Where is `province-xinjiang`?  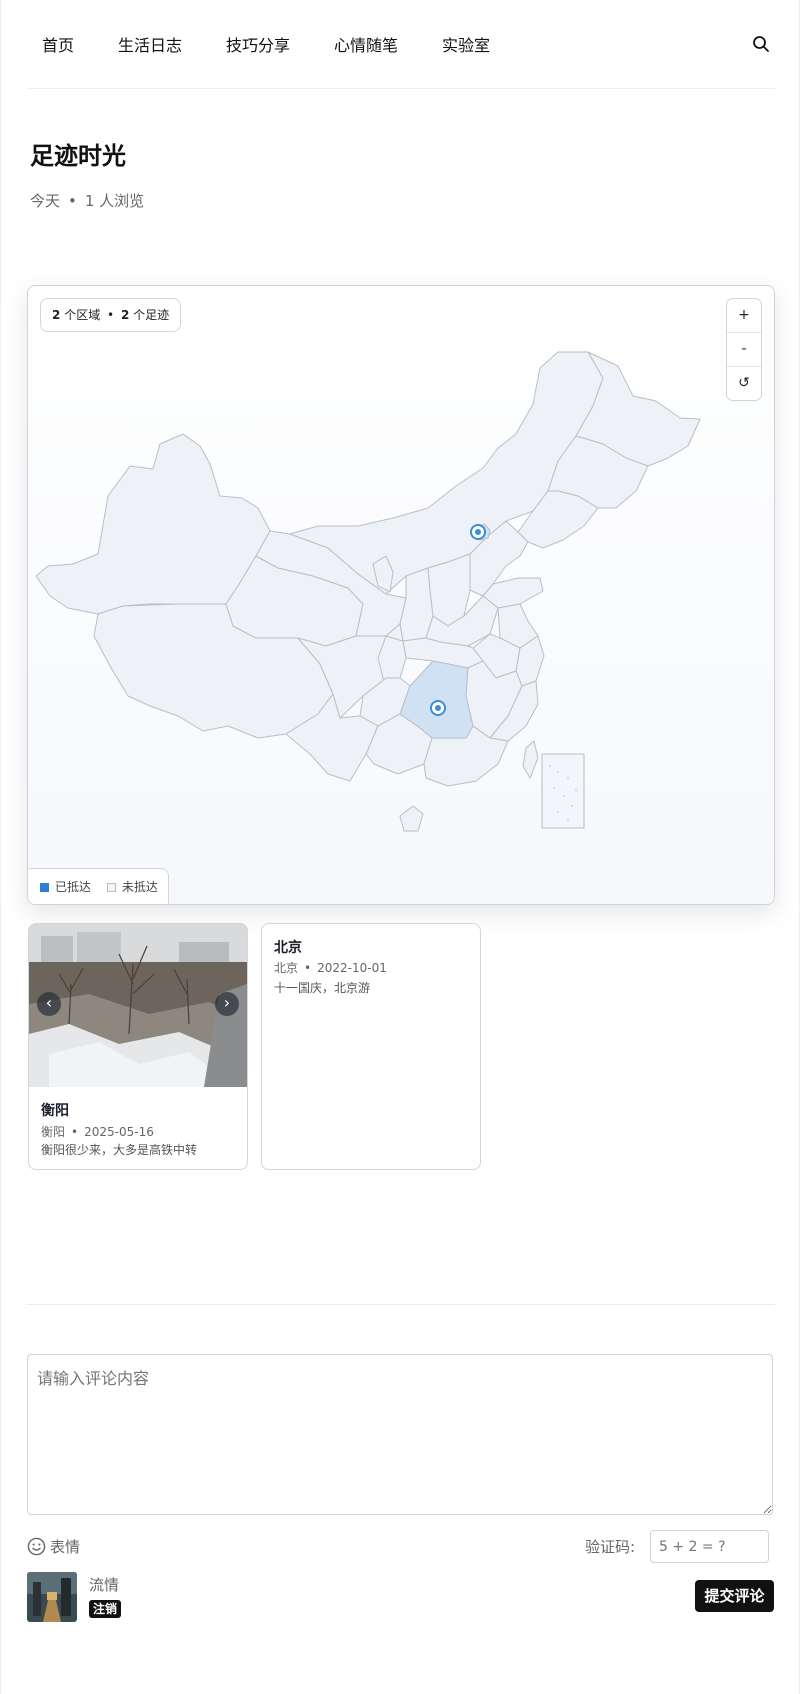
province-xinjiang is located at coordinates (153, 524).